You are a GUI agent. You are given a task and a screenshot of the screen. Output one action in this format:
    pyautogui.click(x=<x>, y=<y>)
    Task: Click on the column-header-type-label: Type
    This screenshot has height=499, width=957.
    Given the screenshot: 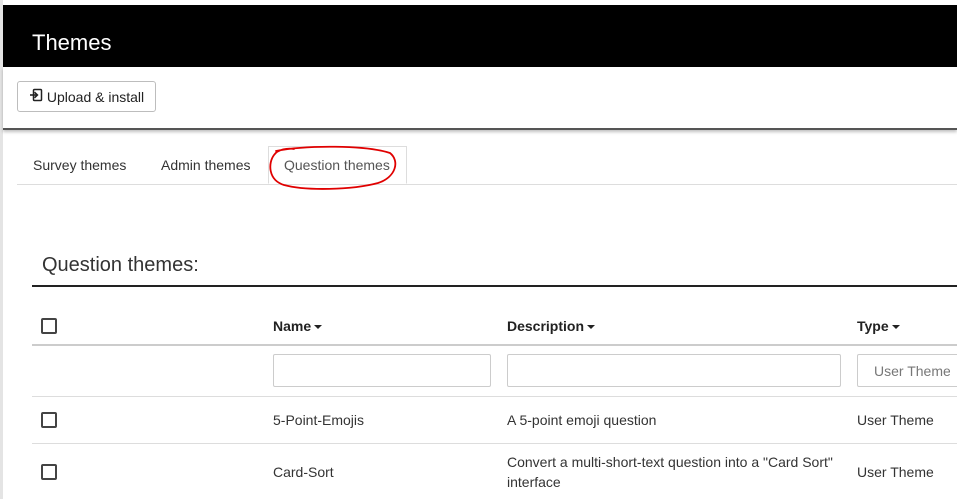 What is the action you would take?
    pyautogui.click(x=873, y=326)
    